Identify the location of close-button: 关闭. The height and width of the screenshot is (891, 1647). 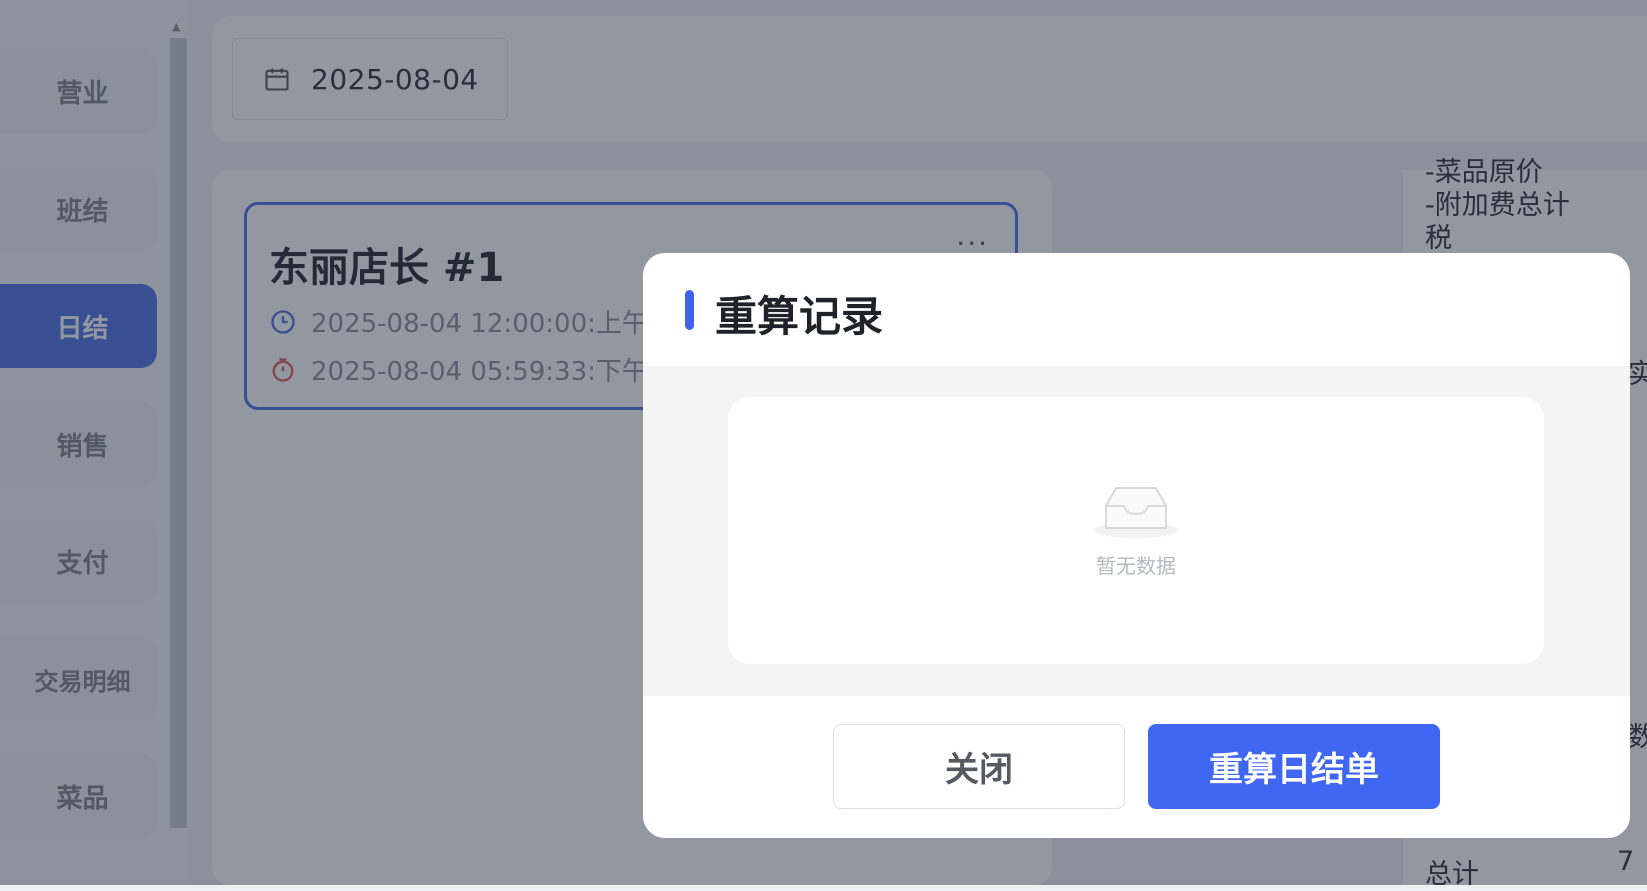
(979, 766).